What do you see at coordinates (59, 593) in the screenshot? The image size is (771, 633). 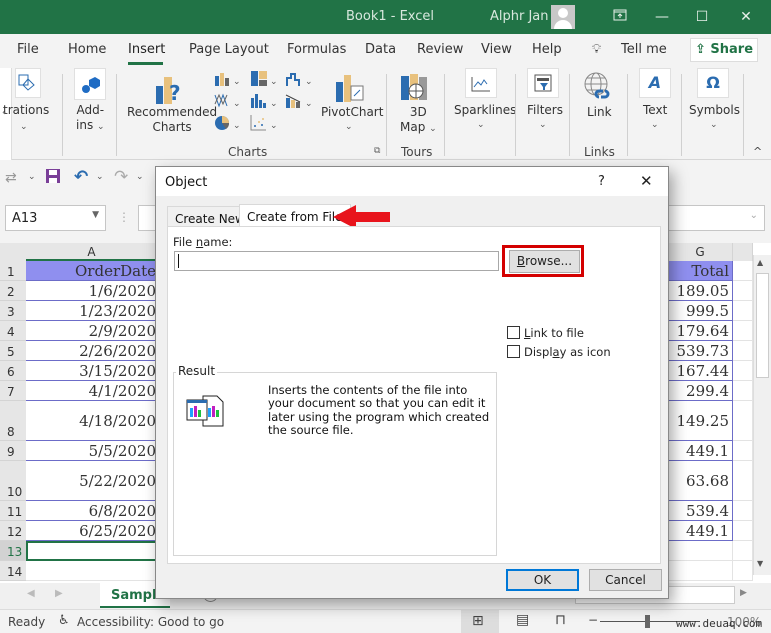 I see `scroll-sheets-right-icon: ▶` at bounding box center [59, 593].